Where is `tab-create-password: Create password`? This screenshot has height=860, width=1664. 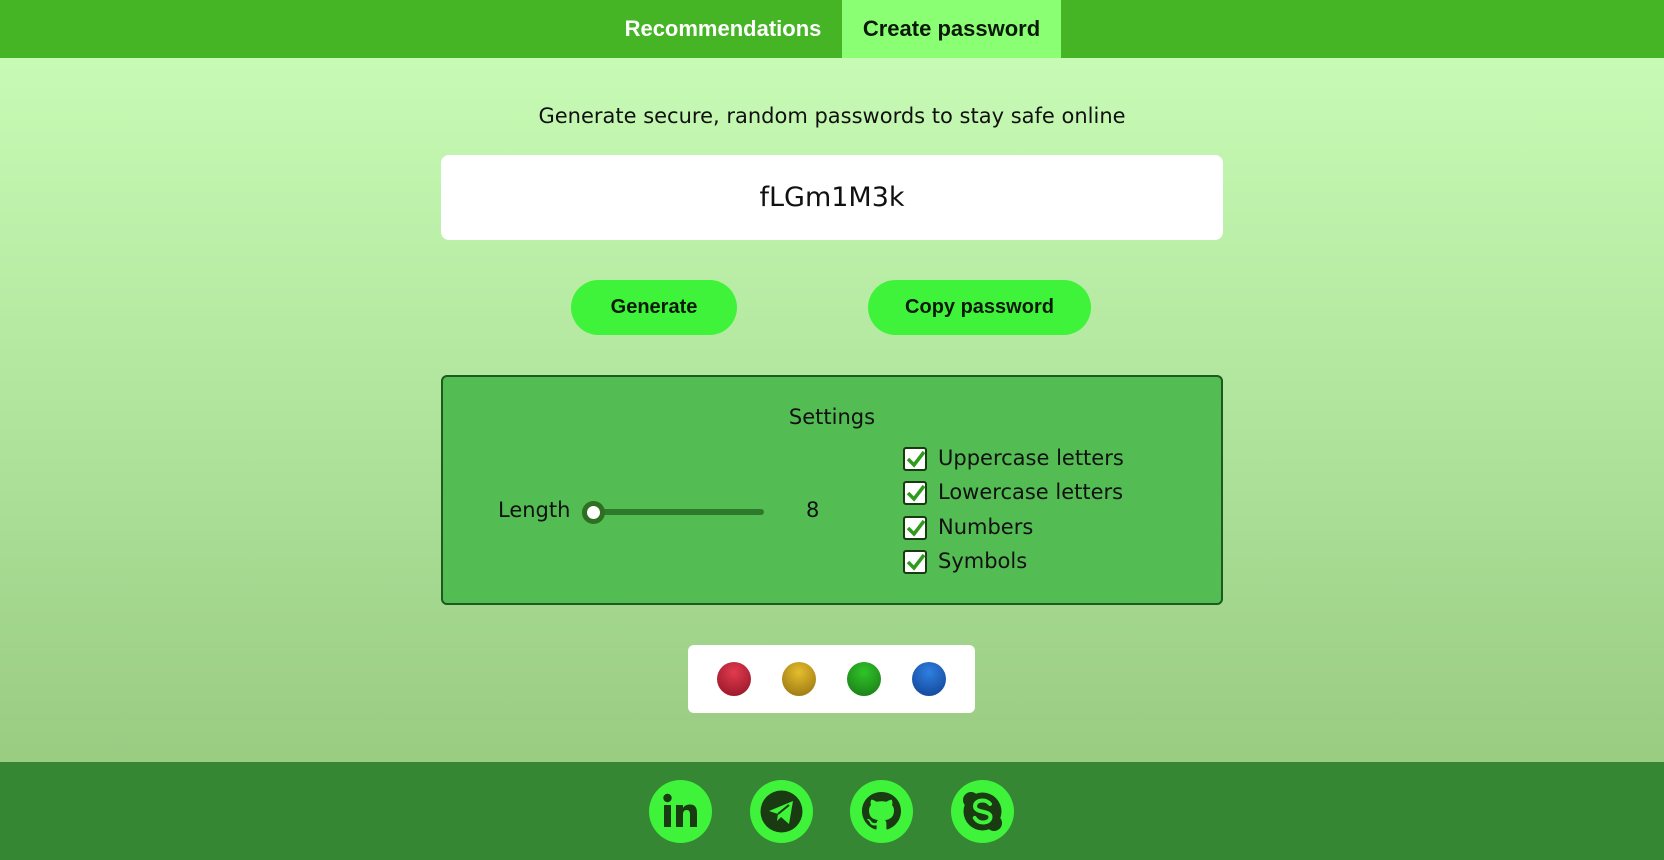 tab-create-password: Create password is located at coordinates (951, 29).